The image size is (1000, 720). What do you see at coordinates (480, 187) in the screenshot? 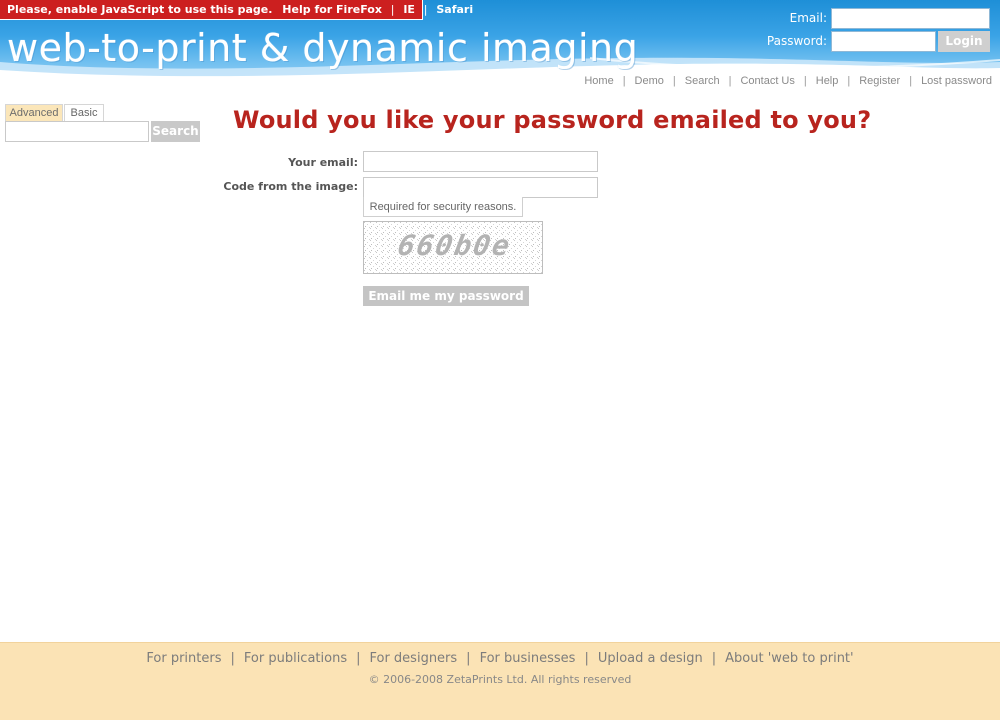
I see `captcha-code-field` at bounding box center [480, 187].